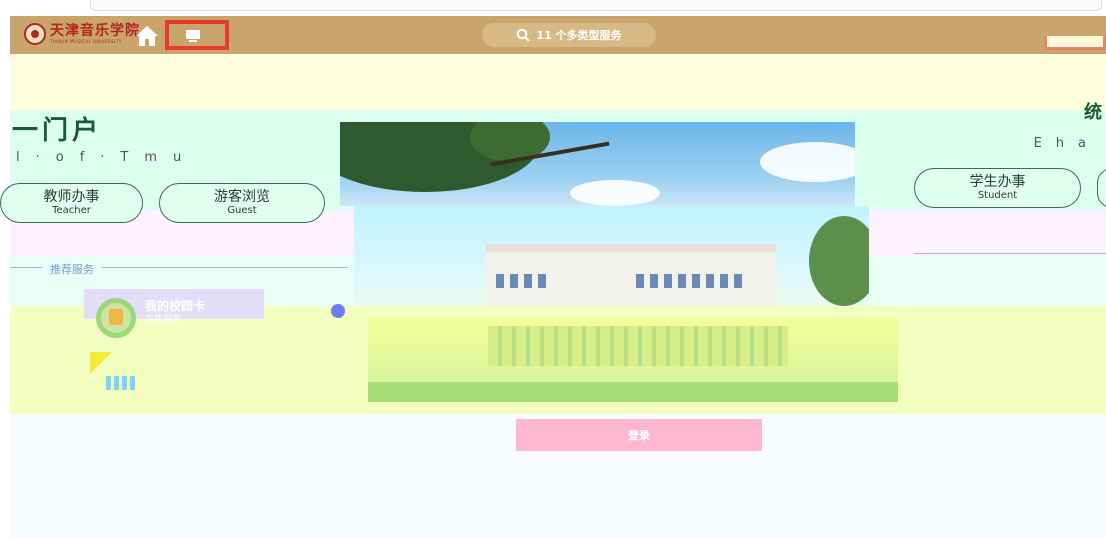  Describe the element at coordinates (839, 261) in the screenshot. I see `tree-right` at that location.